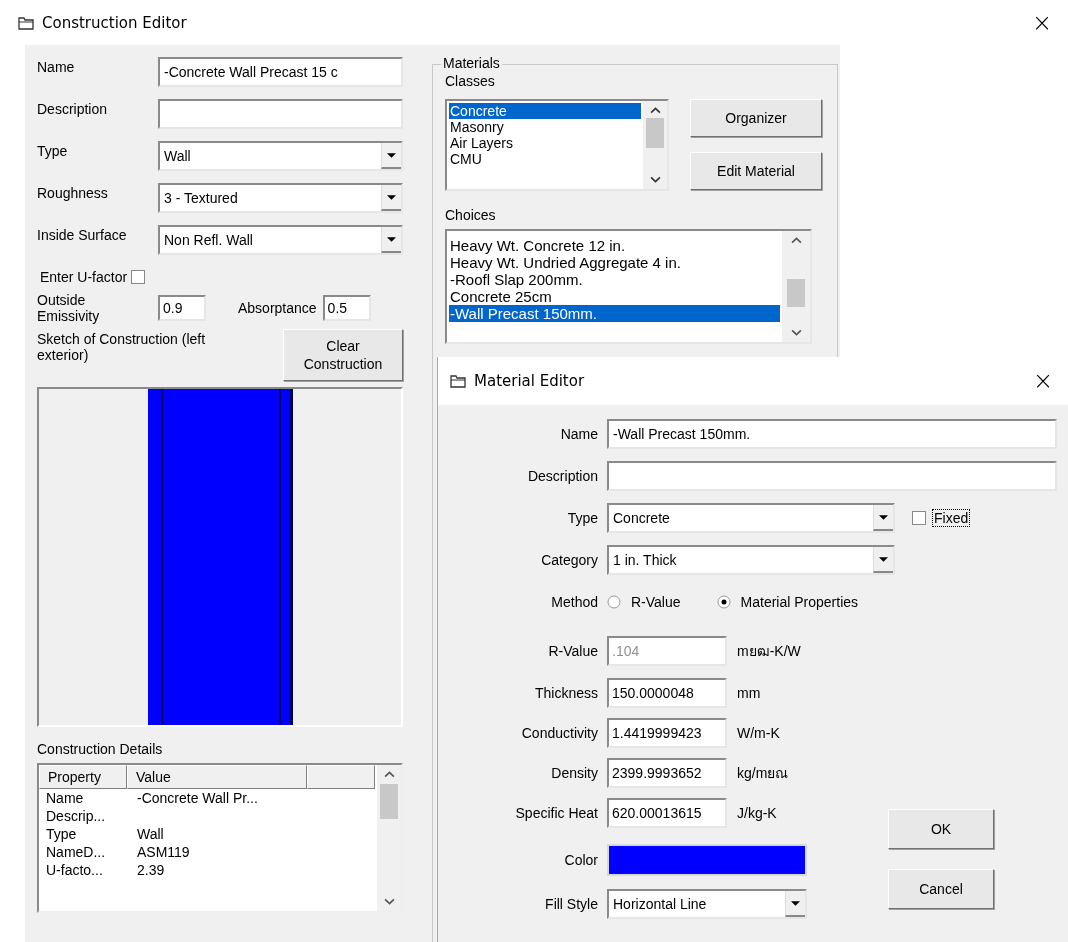 The image size is (1068, 942). Describe the element at coordinates (280, 198) in the screenshot. I see `dropdown: 3 - Textured` at that location.